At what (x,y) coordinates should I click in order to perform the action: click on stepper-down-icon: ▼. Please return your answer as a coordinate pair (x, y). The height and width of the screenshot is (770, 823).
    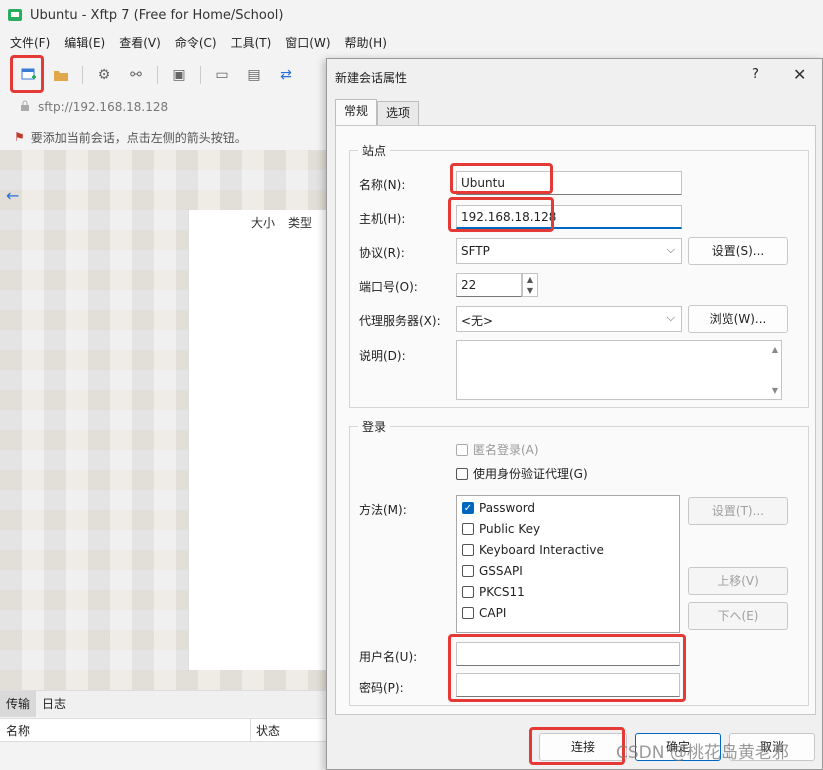
    Looking at the image, I should click on (530, 290).